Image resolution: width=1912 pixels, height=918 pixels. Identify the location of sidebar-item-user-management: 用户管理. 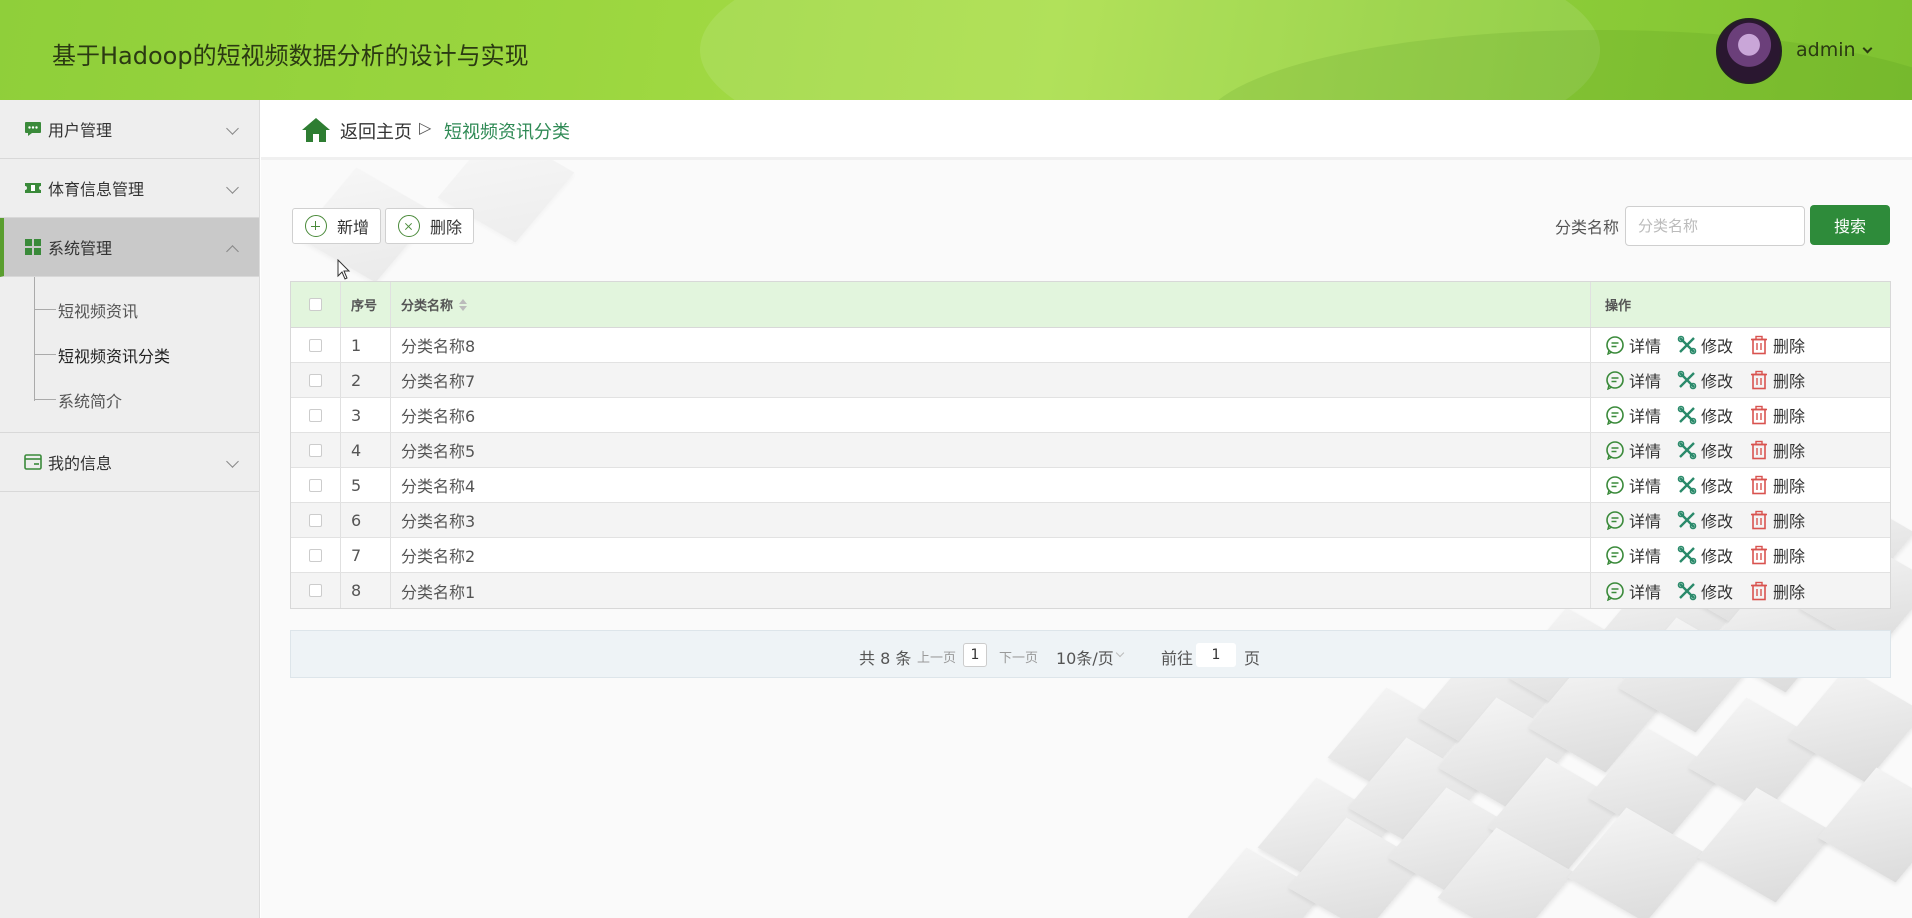
(129, 129).